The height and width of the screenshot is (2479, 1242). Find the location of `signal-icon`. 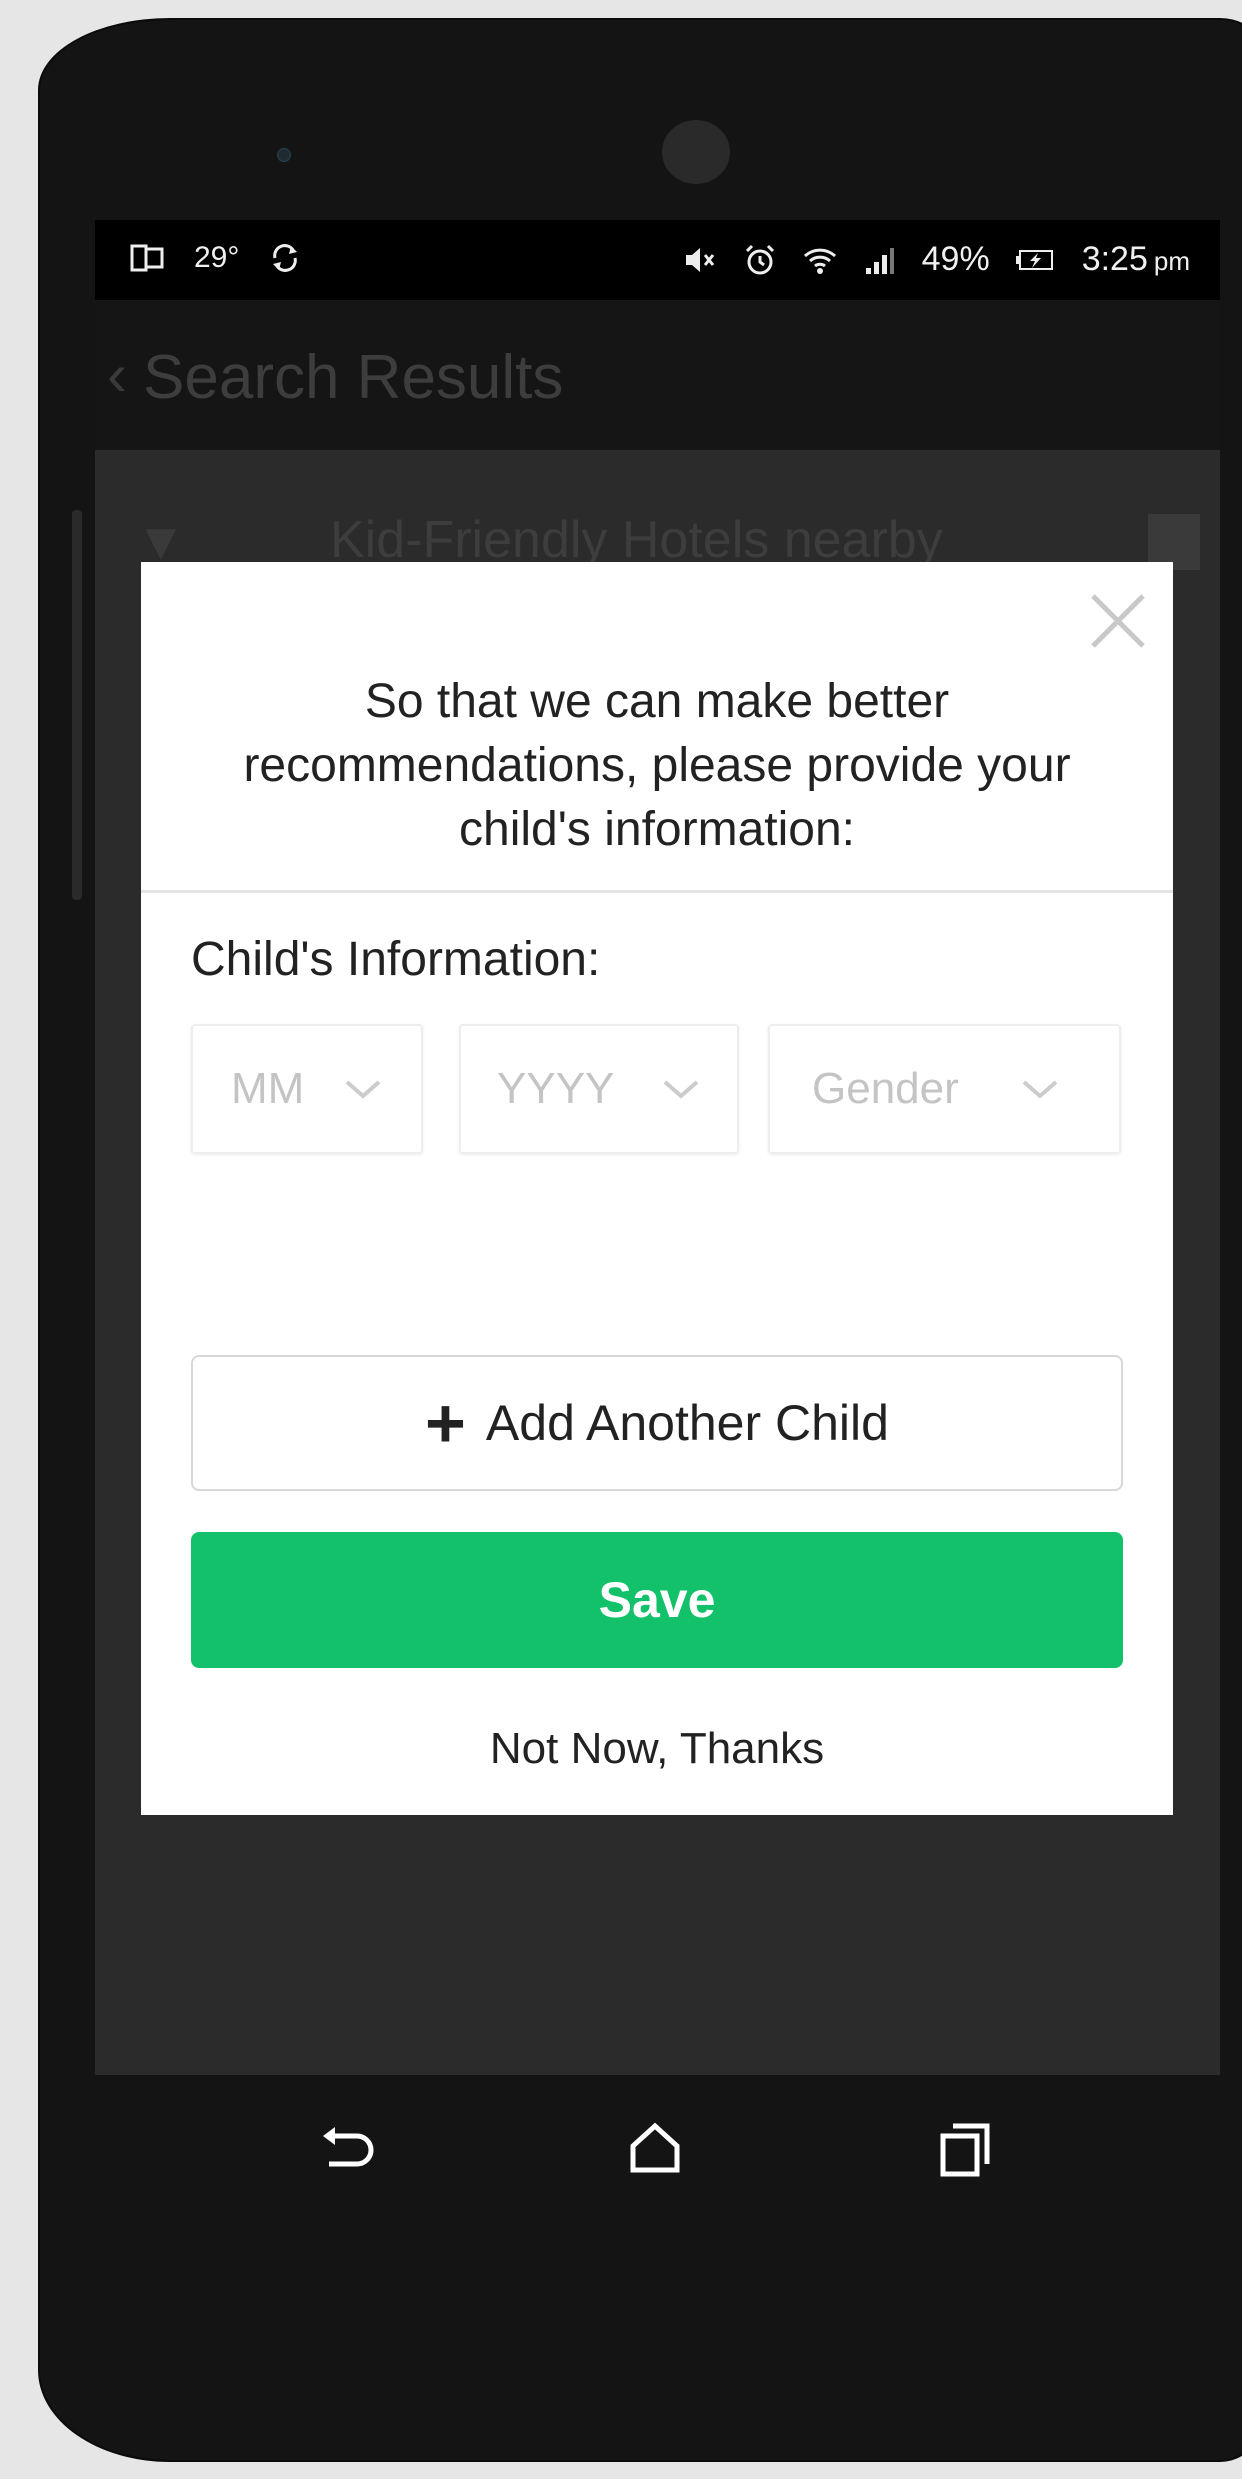

signal-icon is located at coordinates (879, 260).